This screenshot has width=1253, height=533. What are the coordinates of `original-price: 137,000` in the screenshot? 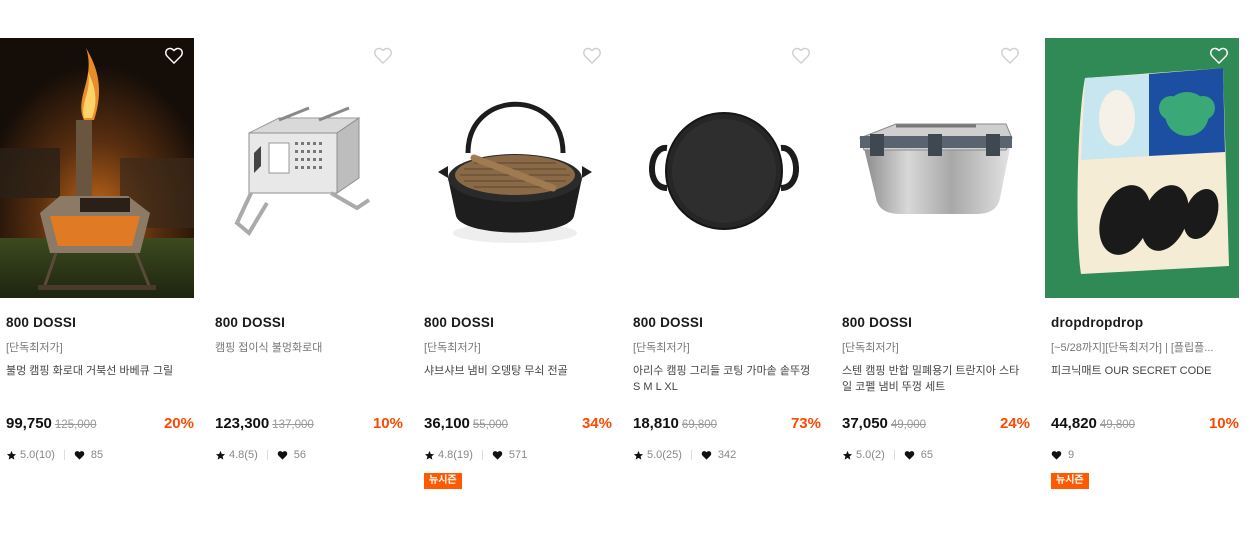 It's located at (293, 425).